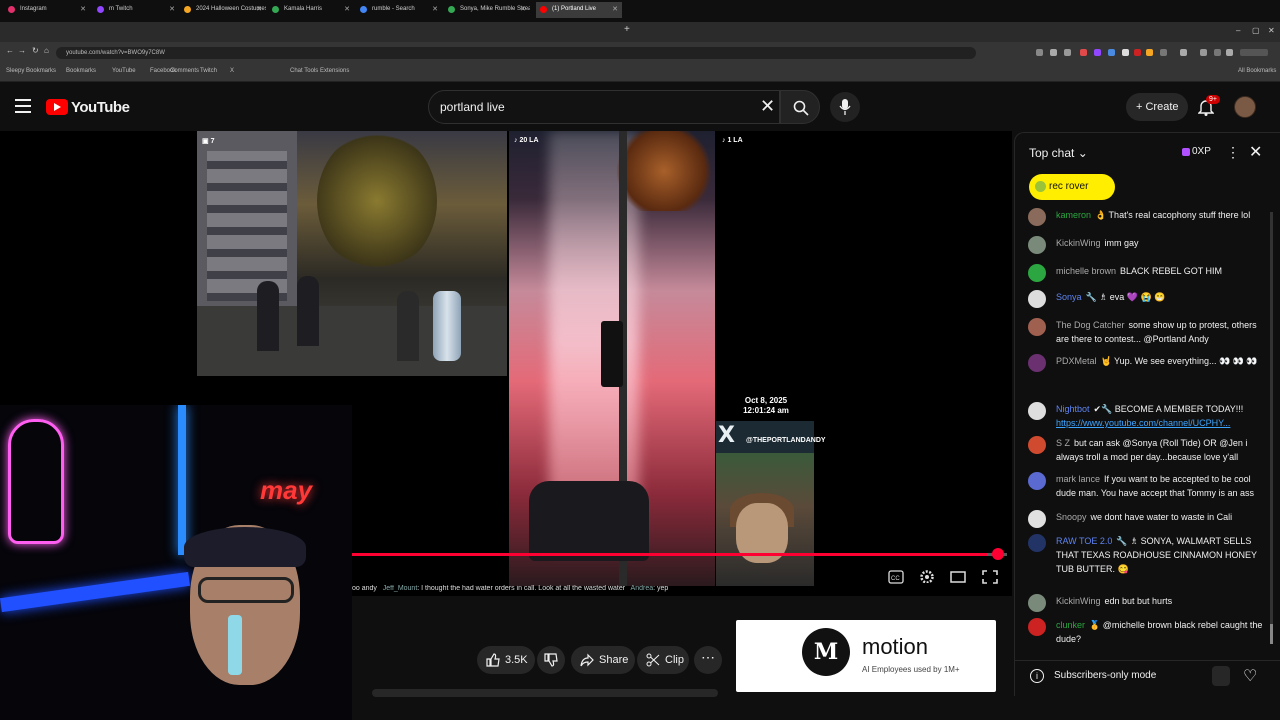 The width and height of the screenshot is (1280, 720). Describe the element at coordinates (487, 10) in the screenshot. I see `browser-tab: Sonya, Mike Rumble Stream ✕` at that location.